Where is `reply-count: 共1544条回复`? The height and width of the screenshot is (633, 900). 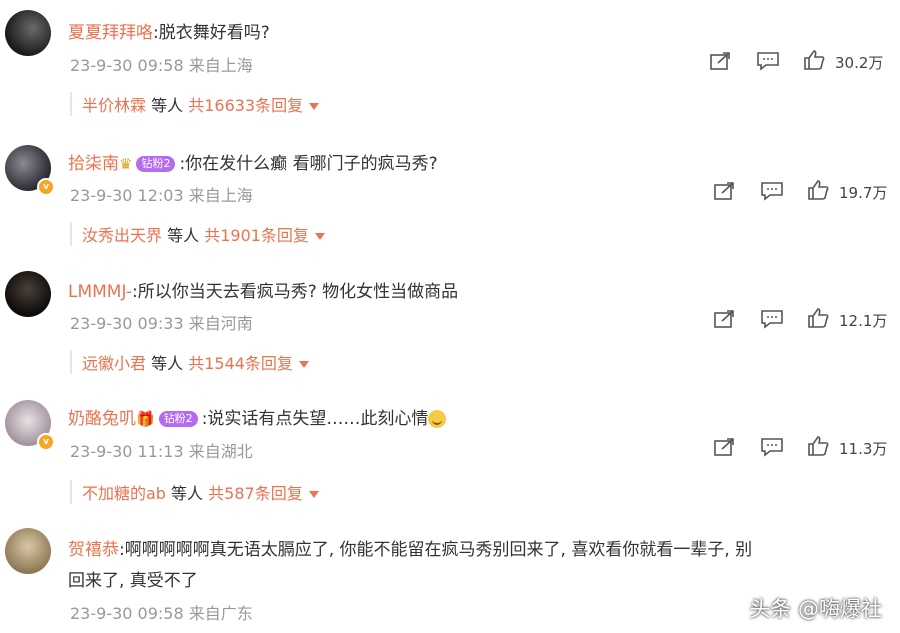 reply-count: 共1544条回复 is located at coordinates (240, 363).